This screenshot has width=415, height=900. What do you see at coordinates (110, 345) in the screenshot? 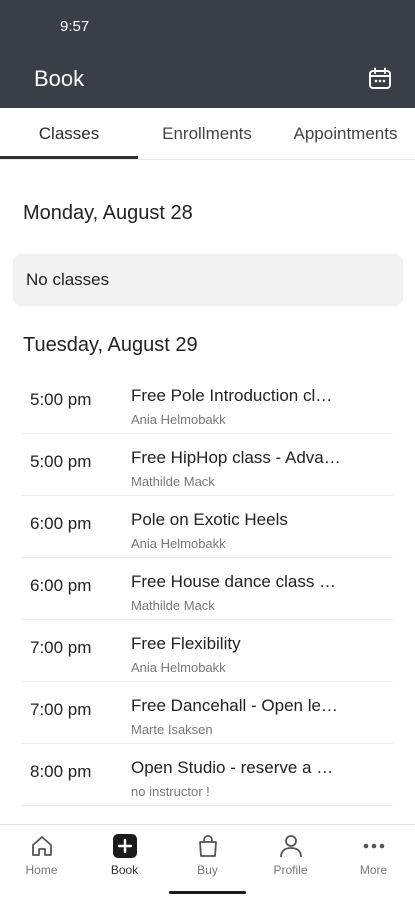
I see `day-heading-tuesday: Tuesday, August 29` at bounding box center [110, 345].